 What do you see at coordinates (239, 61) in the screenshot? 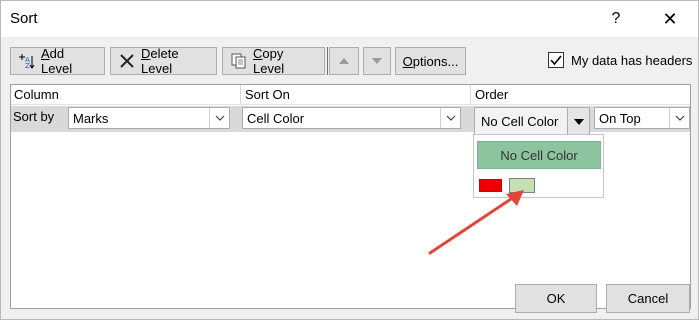
I see `copy-icon` at bounding box center [239, 61].